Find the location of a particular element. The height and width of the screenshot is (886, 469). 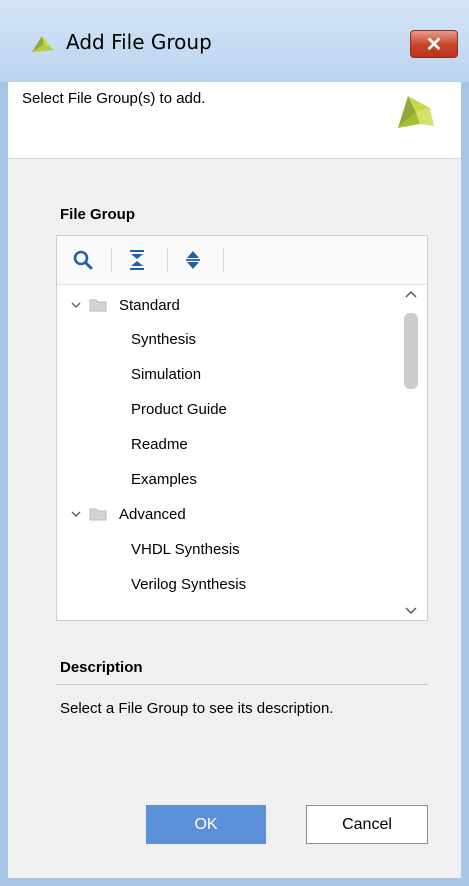

app-logo-icon is located at coordinates (43, 44).